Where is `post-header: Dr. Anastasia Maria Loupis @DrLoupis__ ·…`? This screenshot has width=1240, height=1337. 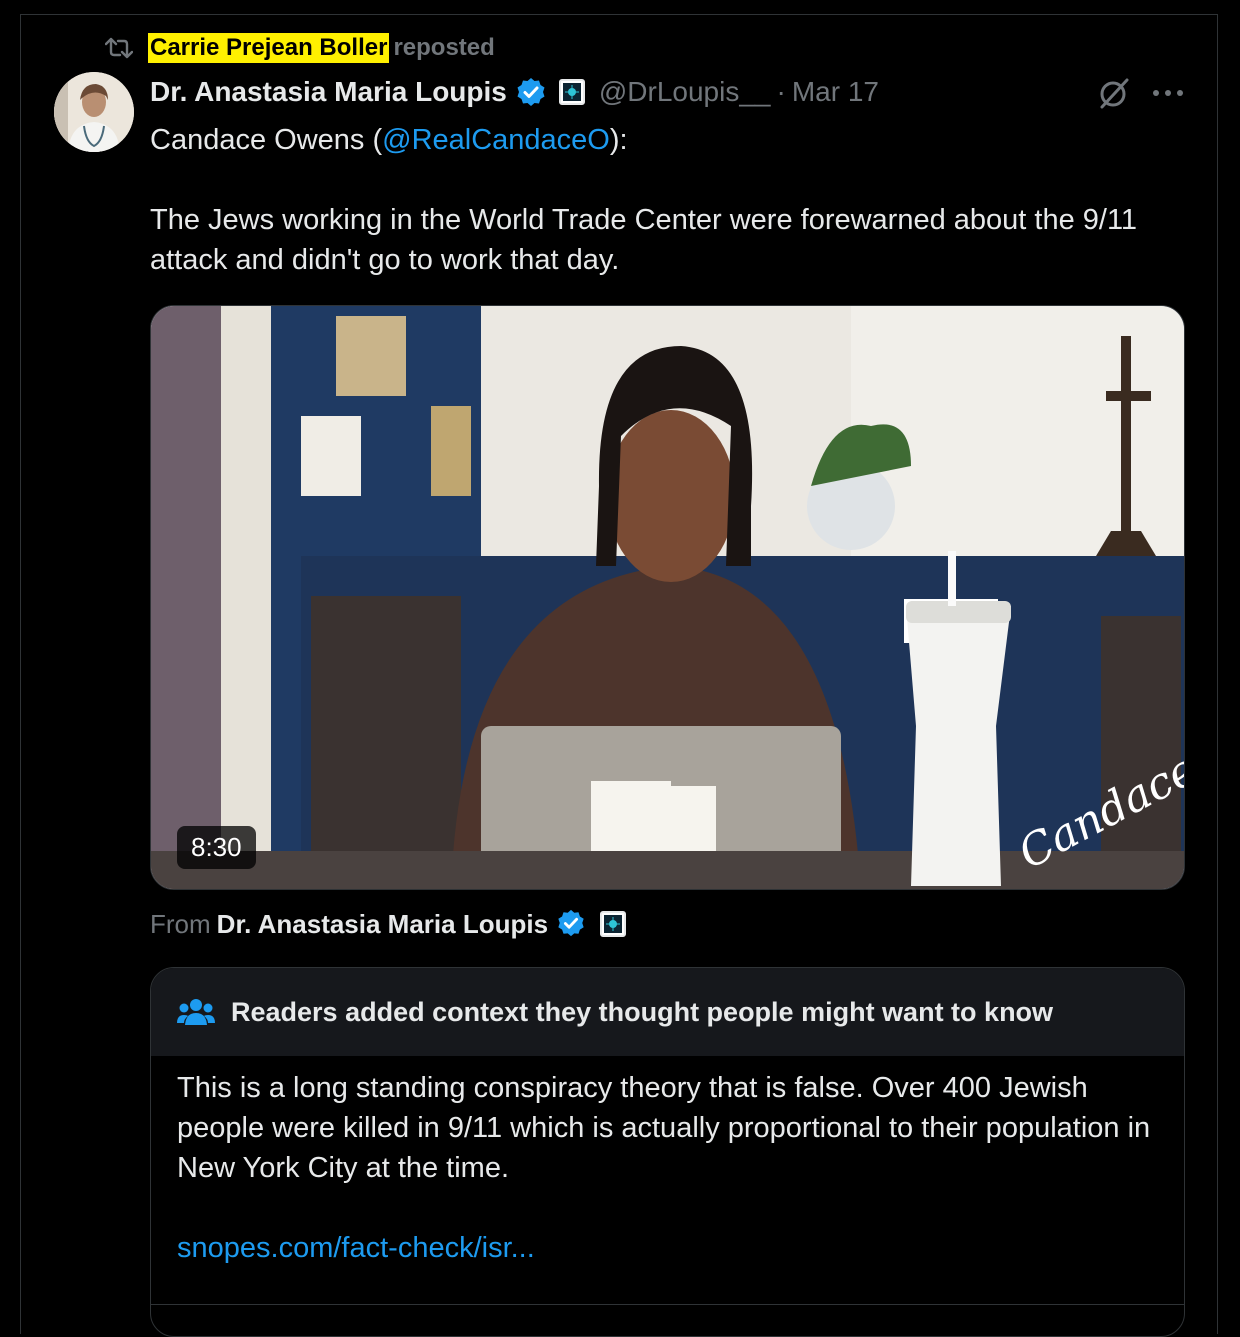
post-header: Dr. Anastasia Maria Loupis @DrLoupis__ ·… is located at coordinates (514, 92).